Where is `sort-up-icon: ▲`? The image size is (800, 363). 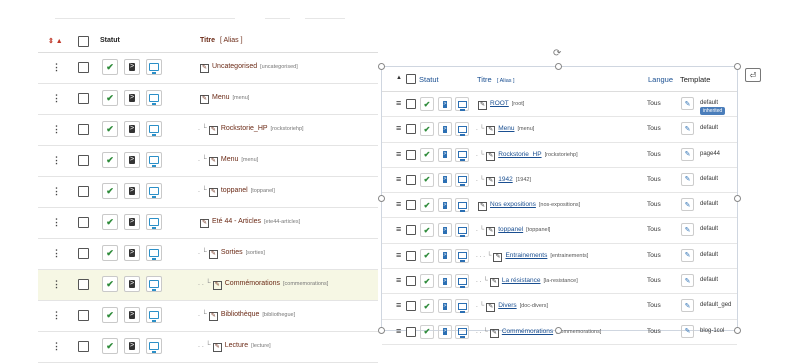
sort-up-icon: ▲ is located at coordinates (399, 78).